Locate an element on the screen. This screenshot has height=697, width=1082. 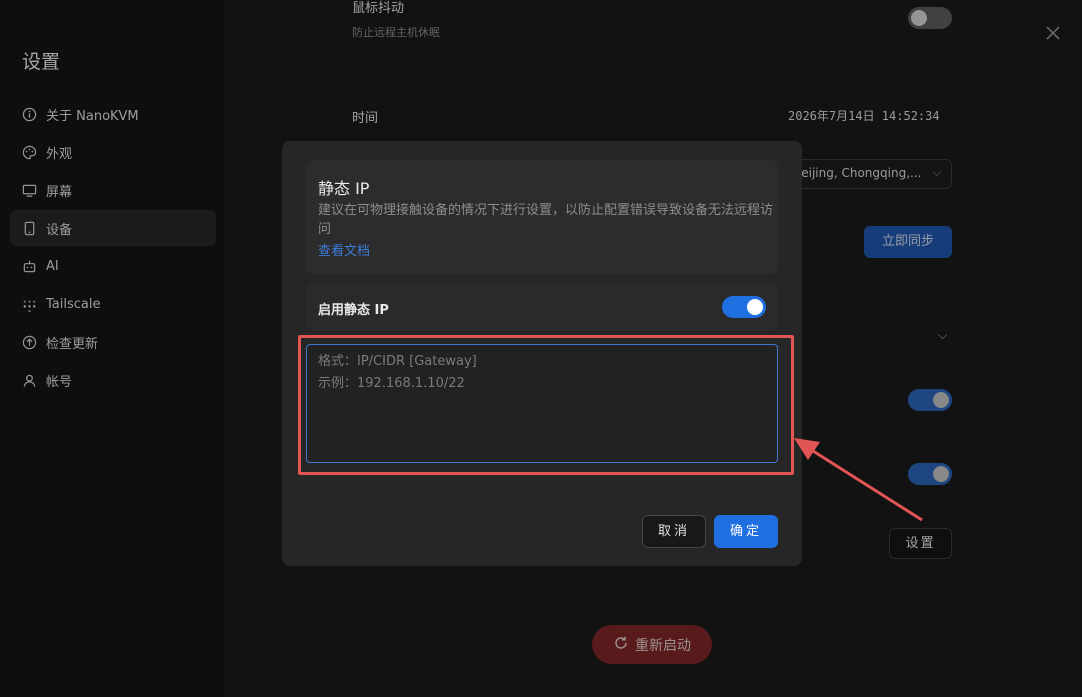
confirm-button: 确定 is located at coordinates (746, 531).